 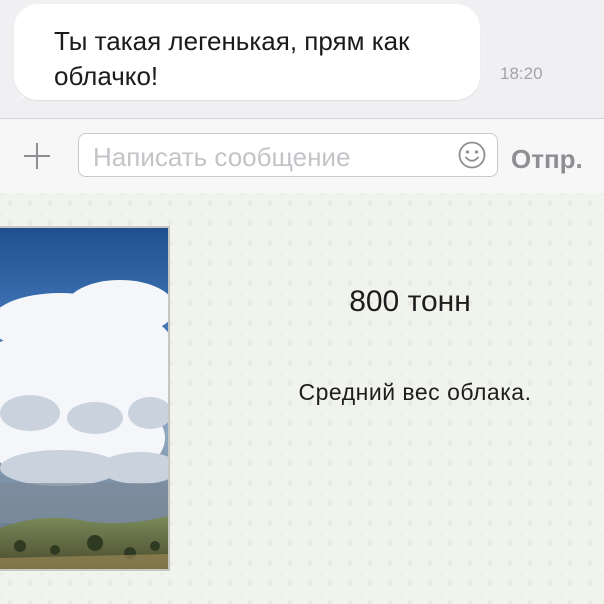 I want to click on incoming-message-bubble: Ты такая легенькая, прям как облачко!, so click(x=247, y=52).